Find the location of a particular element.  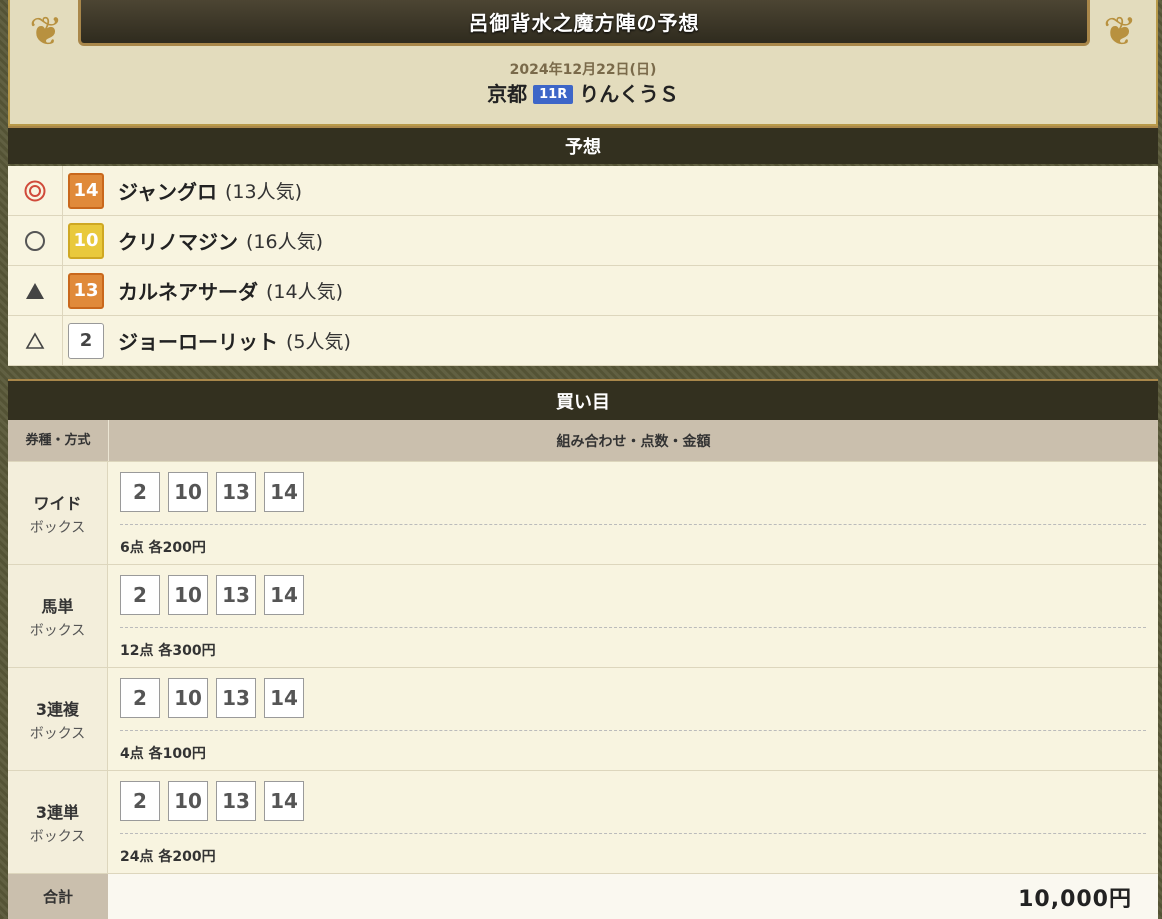

horse-number: 2 is located at coordinates (86, 340).